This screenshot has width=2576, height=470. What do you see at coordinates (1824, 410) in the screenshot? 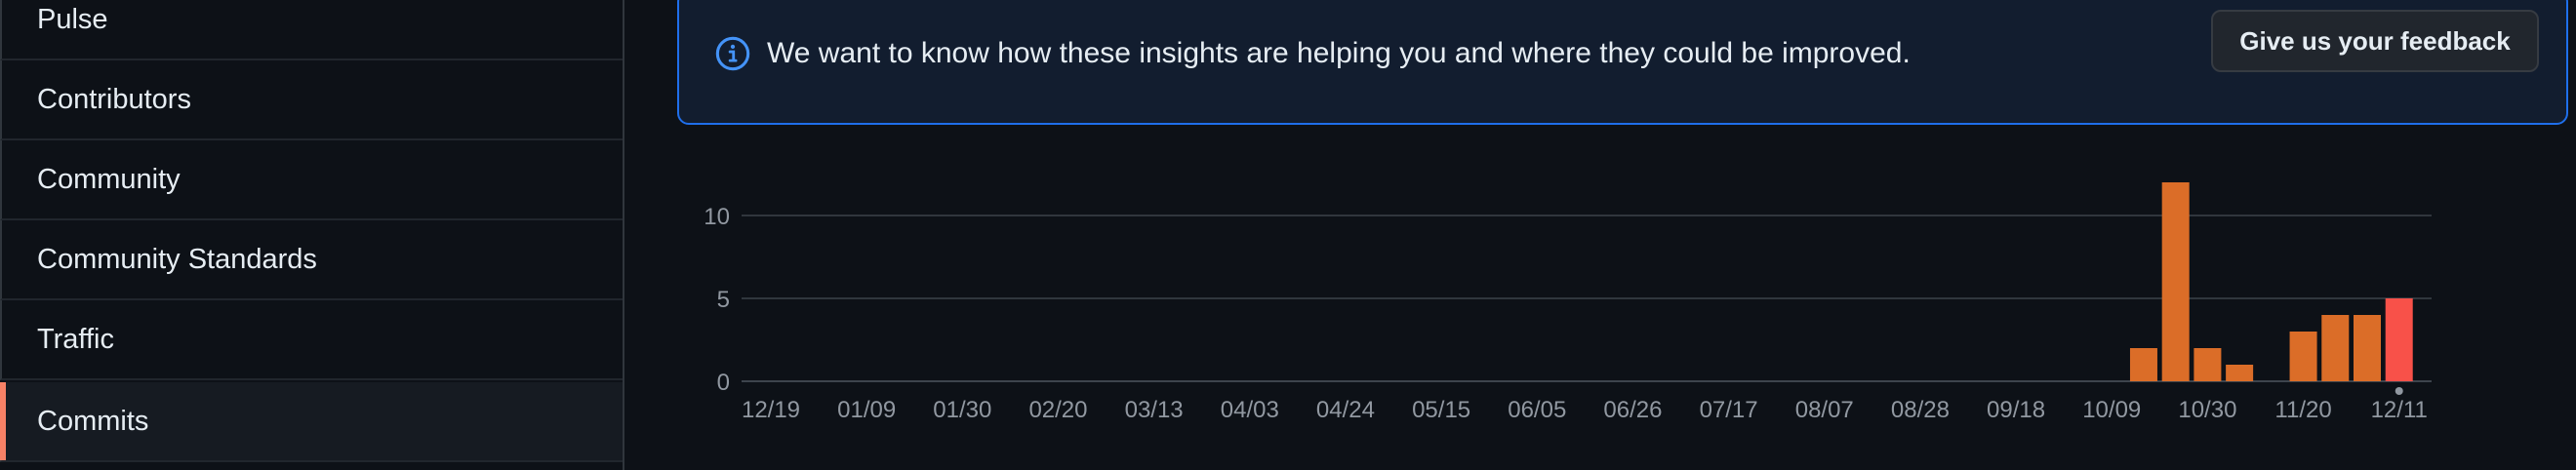
I see `x-tick-label: 08/07` at bounding box center [1824, 410].